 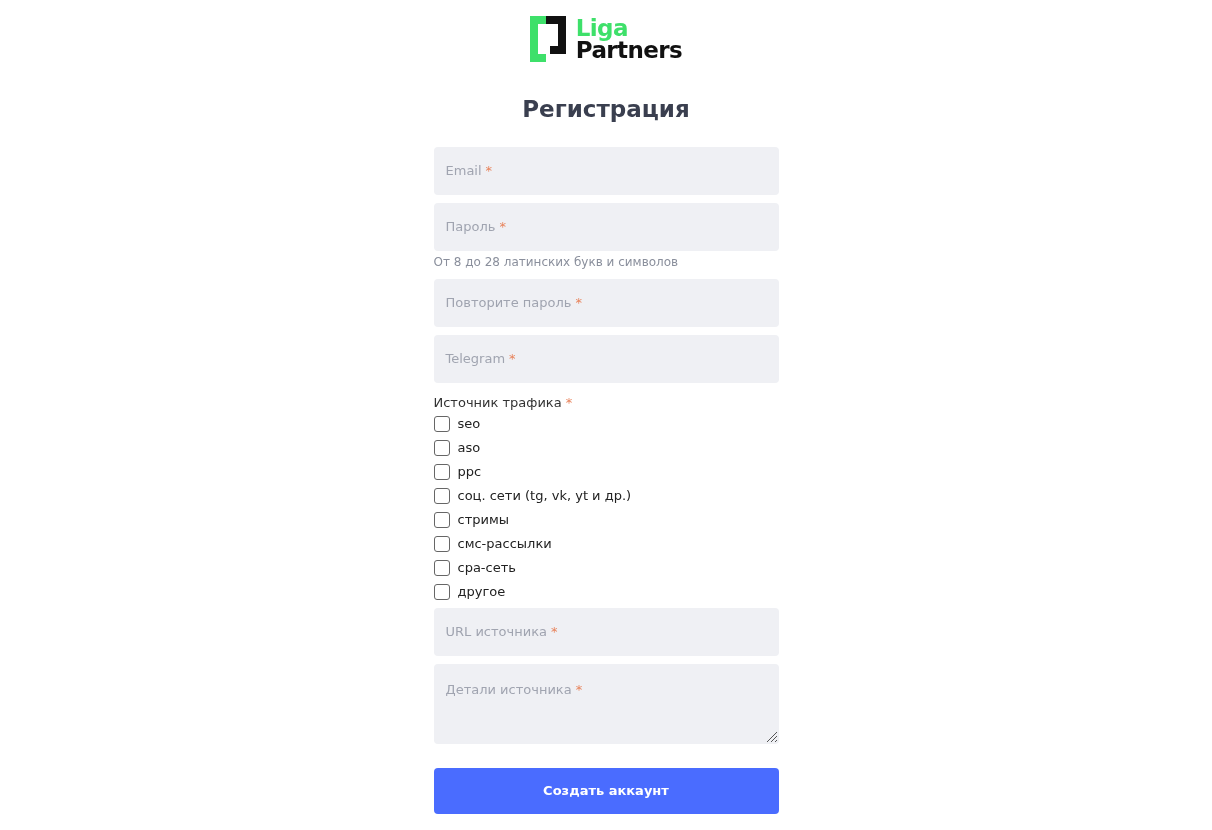 I want to click on checkbox-label: cpa-сеть, so click(x=486, y=568).